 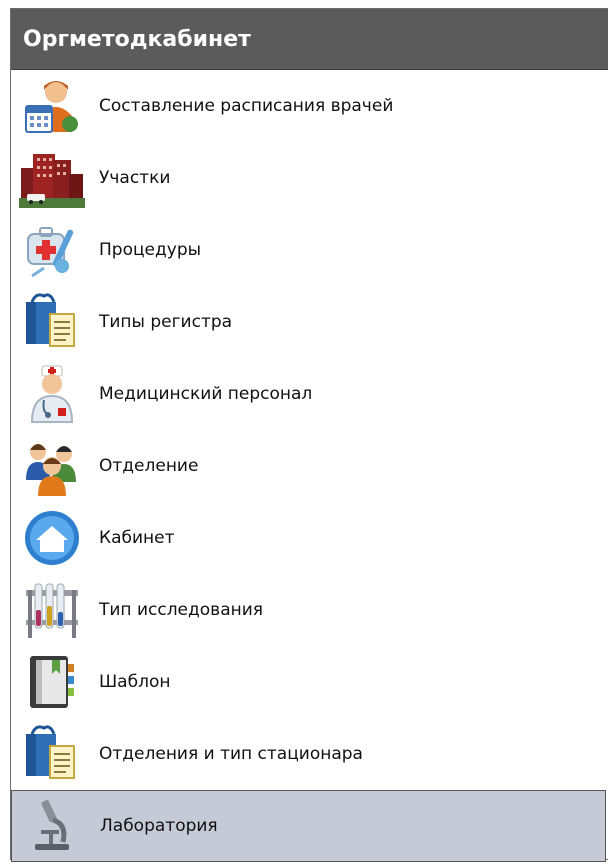 I want to click on doctor-schedule-icon, so click(x=52, y=106).